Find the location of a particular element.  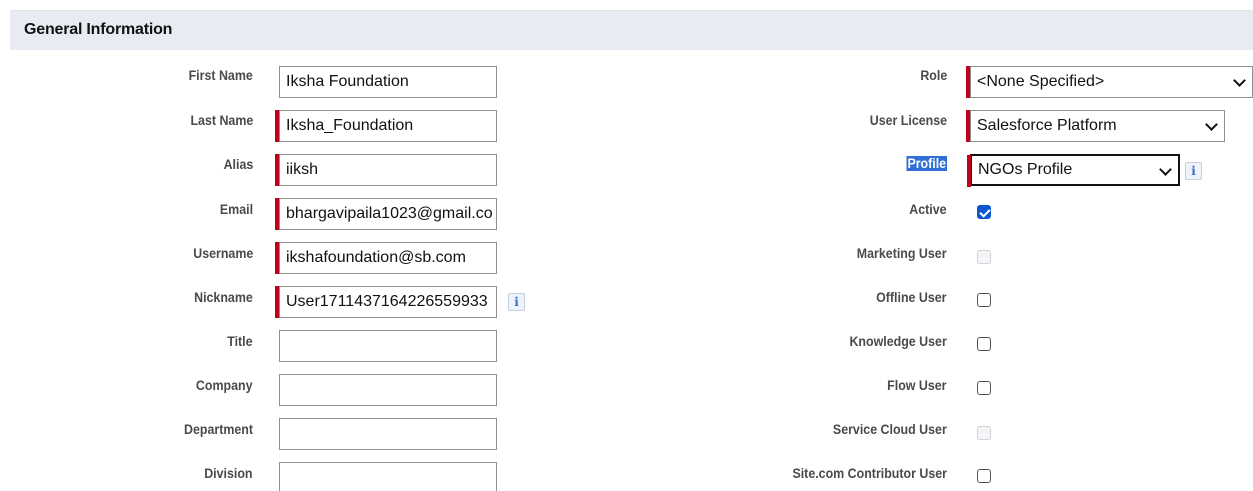

knowledge-user-label: Knowledge User is located at coordinates (898, 341).